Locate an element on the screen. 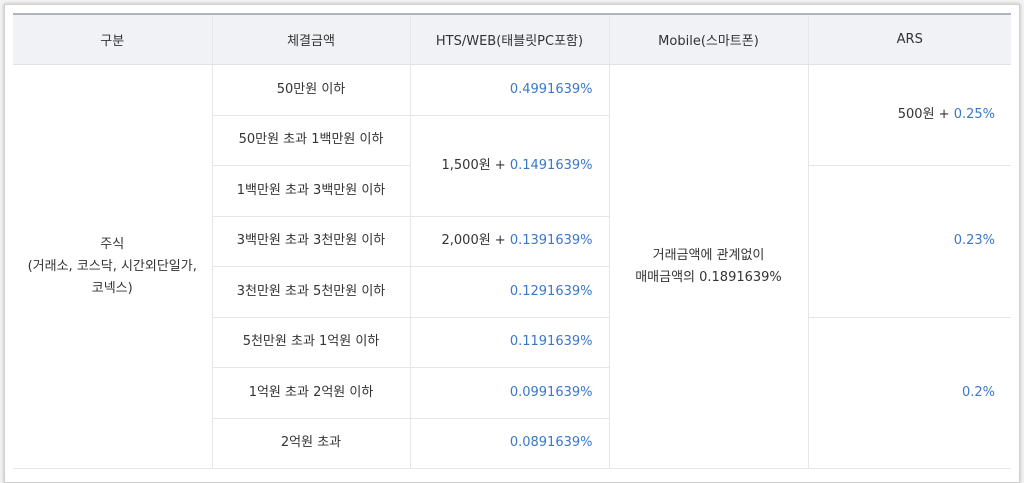 The image size is (1024, 483). hts-rate-cell: 1,500원 + 0.1491639% is located at coordinates (509, 165).